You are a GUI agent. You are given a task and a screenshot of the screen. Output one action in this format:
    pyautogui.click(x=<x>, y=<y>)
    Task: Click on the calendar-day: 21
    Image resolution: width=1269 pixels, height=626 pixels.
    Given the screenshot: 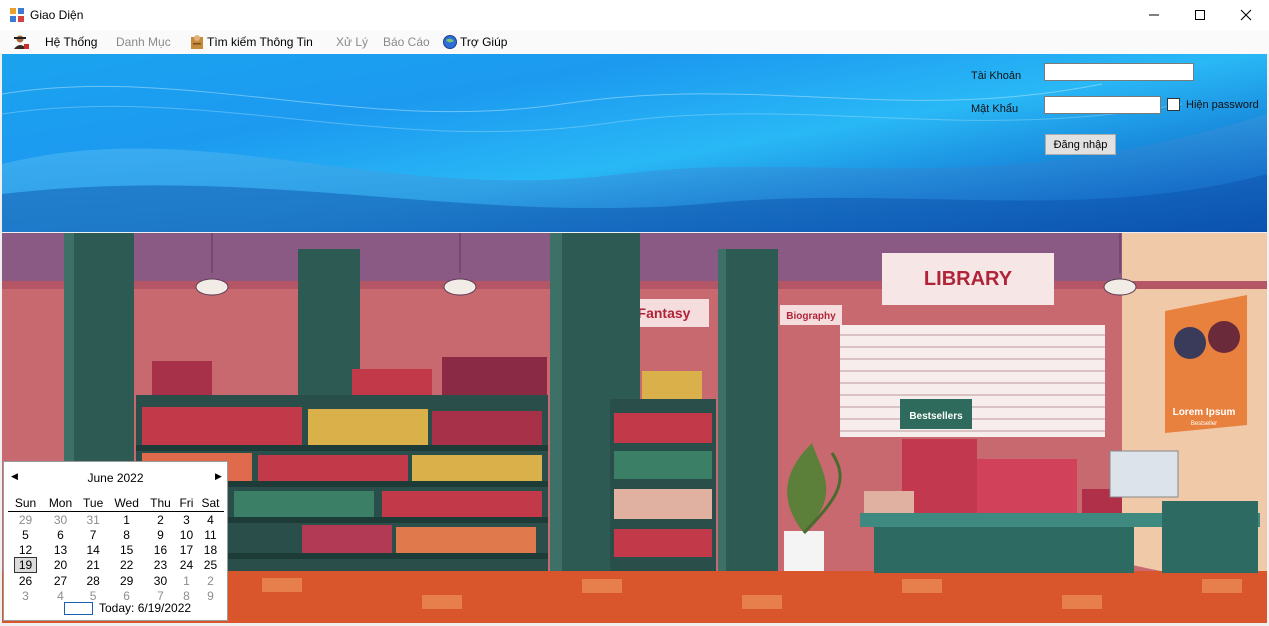 What is the action you would take?
    pyautogui.click(x=93, y=565)
    